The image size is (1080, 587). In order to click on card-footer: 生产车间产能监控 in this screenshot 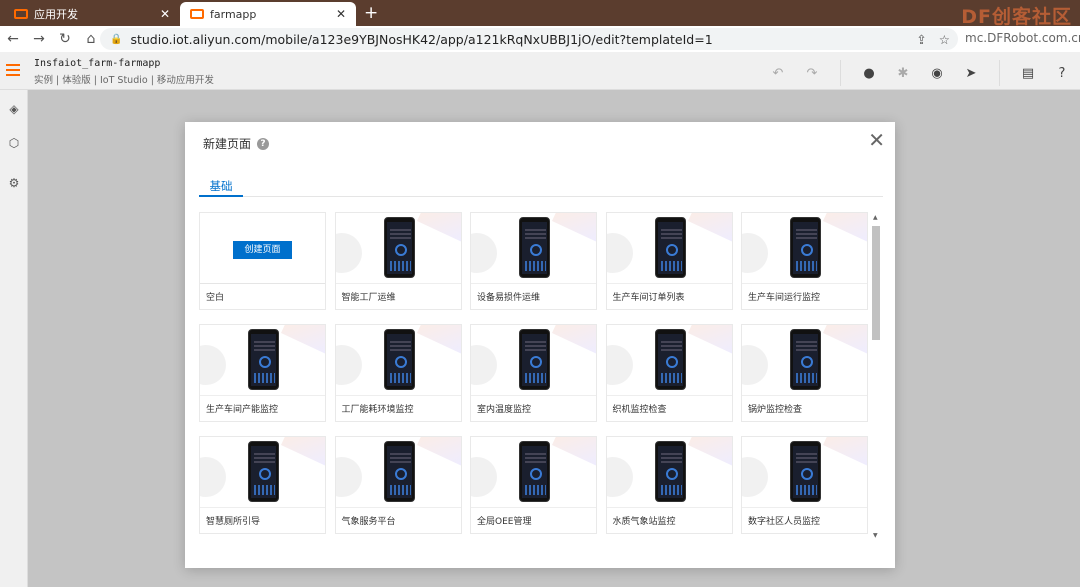, I will do `click(262, 408)`.